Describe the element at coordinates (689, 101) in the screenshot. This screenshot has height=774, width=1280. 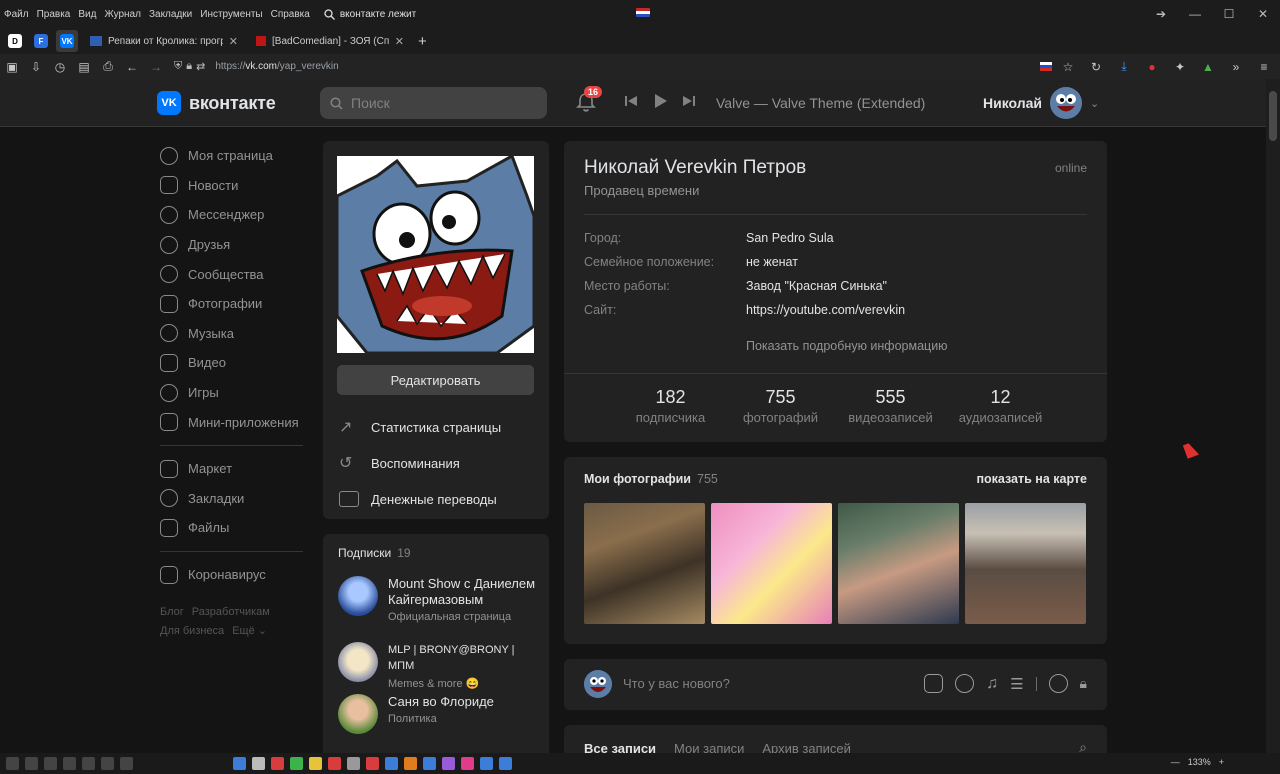
I see `next-track-icon` at that location.